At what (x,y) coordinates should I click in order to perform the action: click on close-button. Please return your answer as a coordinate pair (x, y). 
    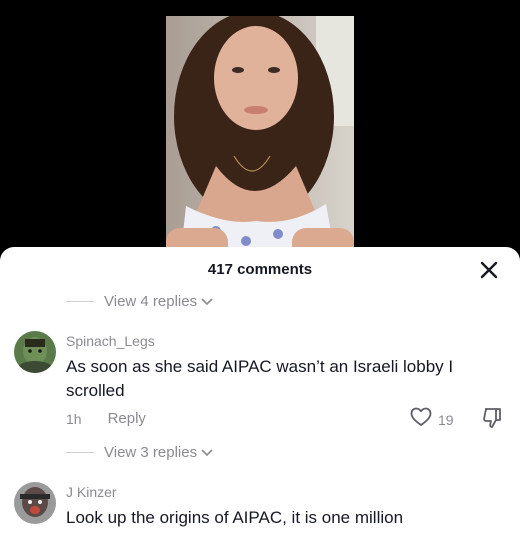
    Looking at the image, I should click on (489, 272).